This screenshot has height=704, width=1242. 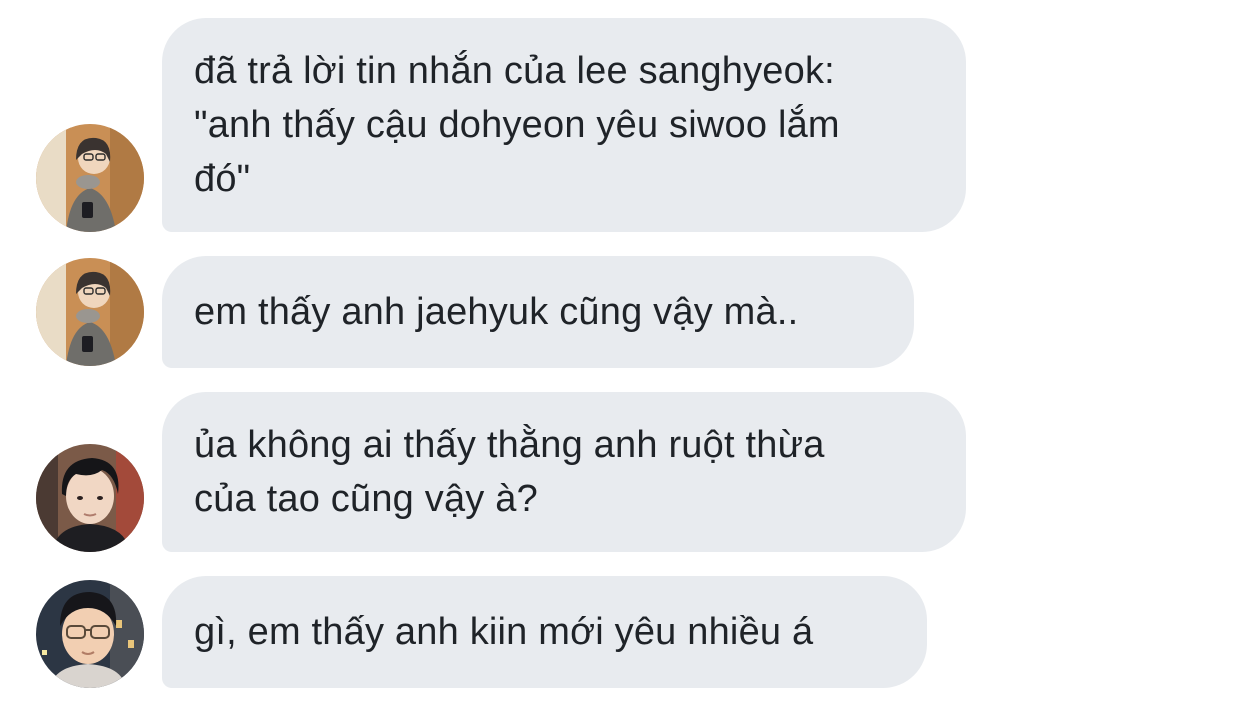 What do you see at coordinates (538, 312) in the screenshot?
I see `message-bubble: em thấy anh jaehyuk cũng vậy mà..` at bounding box center [538, 312].